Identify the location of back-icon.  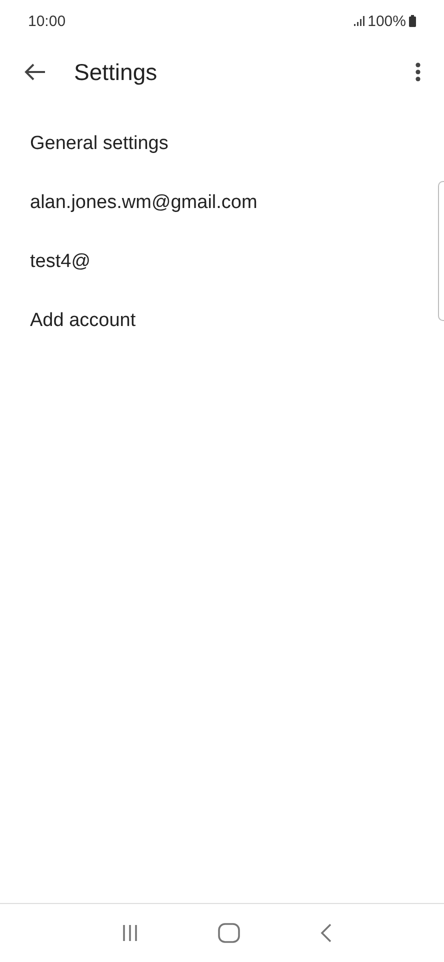
(326, 933).